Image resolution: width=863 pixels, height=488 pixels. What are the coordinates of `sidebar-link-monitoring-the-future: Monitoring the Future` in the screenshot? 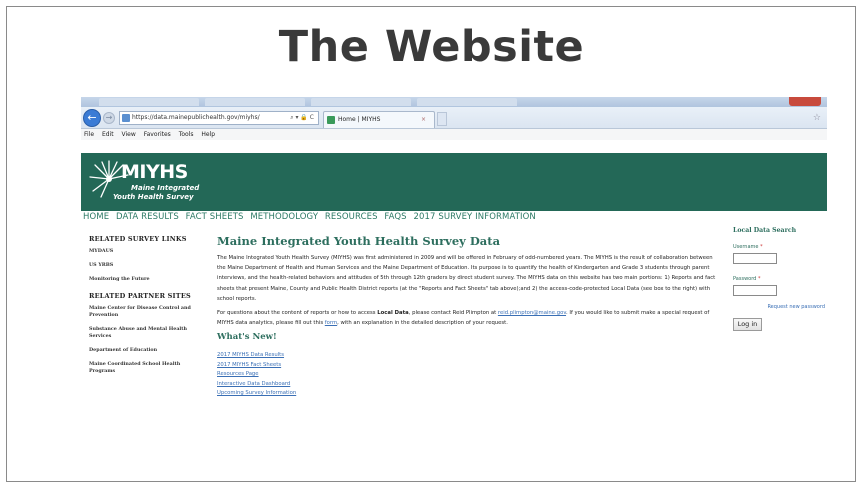 It's located at (148, 279).